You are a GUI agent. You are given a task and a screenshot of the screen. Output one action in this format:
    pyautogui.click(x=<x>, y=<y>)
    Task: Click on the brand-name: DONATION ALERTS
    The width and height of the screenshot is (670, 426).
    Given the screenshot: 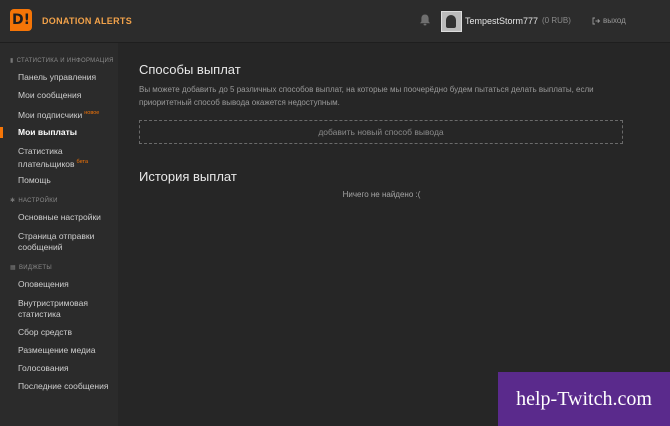 What is the action you would take?
    pyautogui.click(x=87, y=21)
    